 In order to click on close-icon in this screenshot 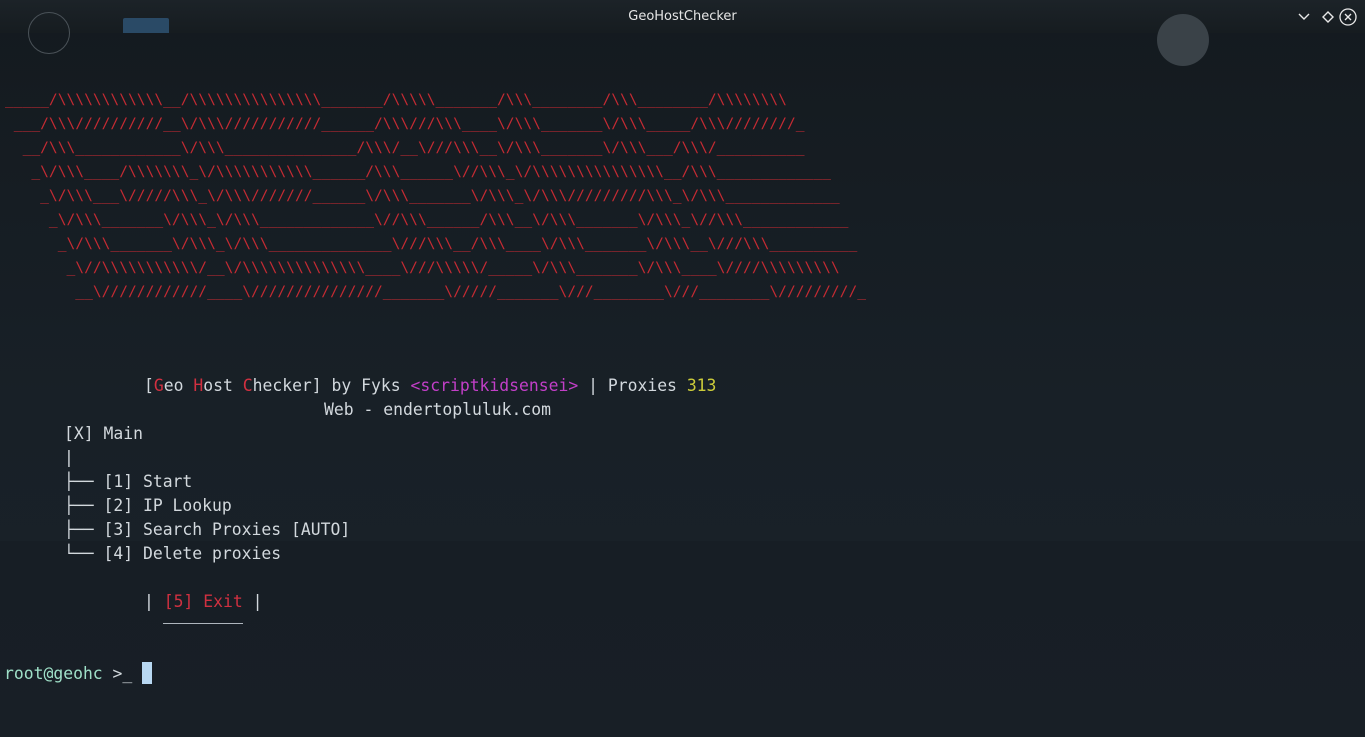, I will do `click(1348, 17)`.